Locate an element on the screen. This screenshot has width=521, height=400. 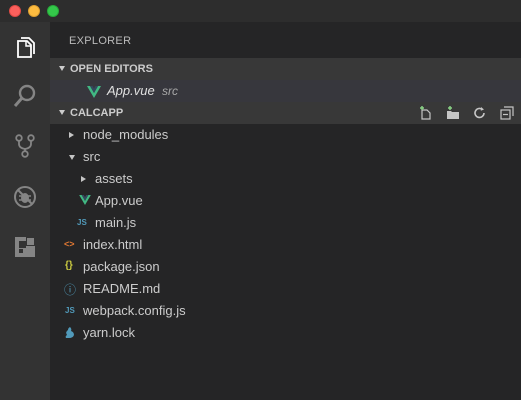
yarn-icon is located at coordinates (70, 334).